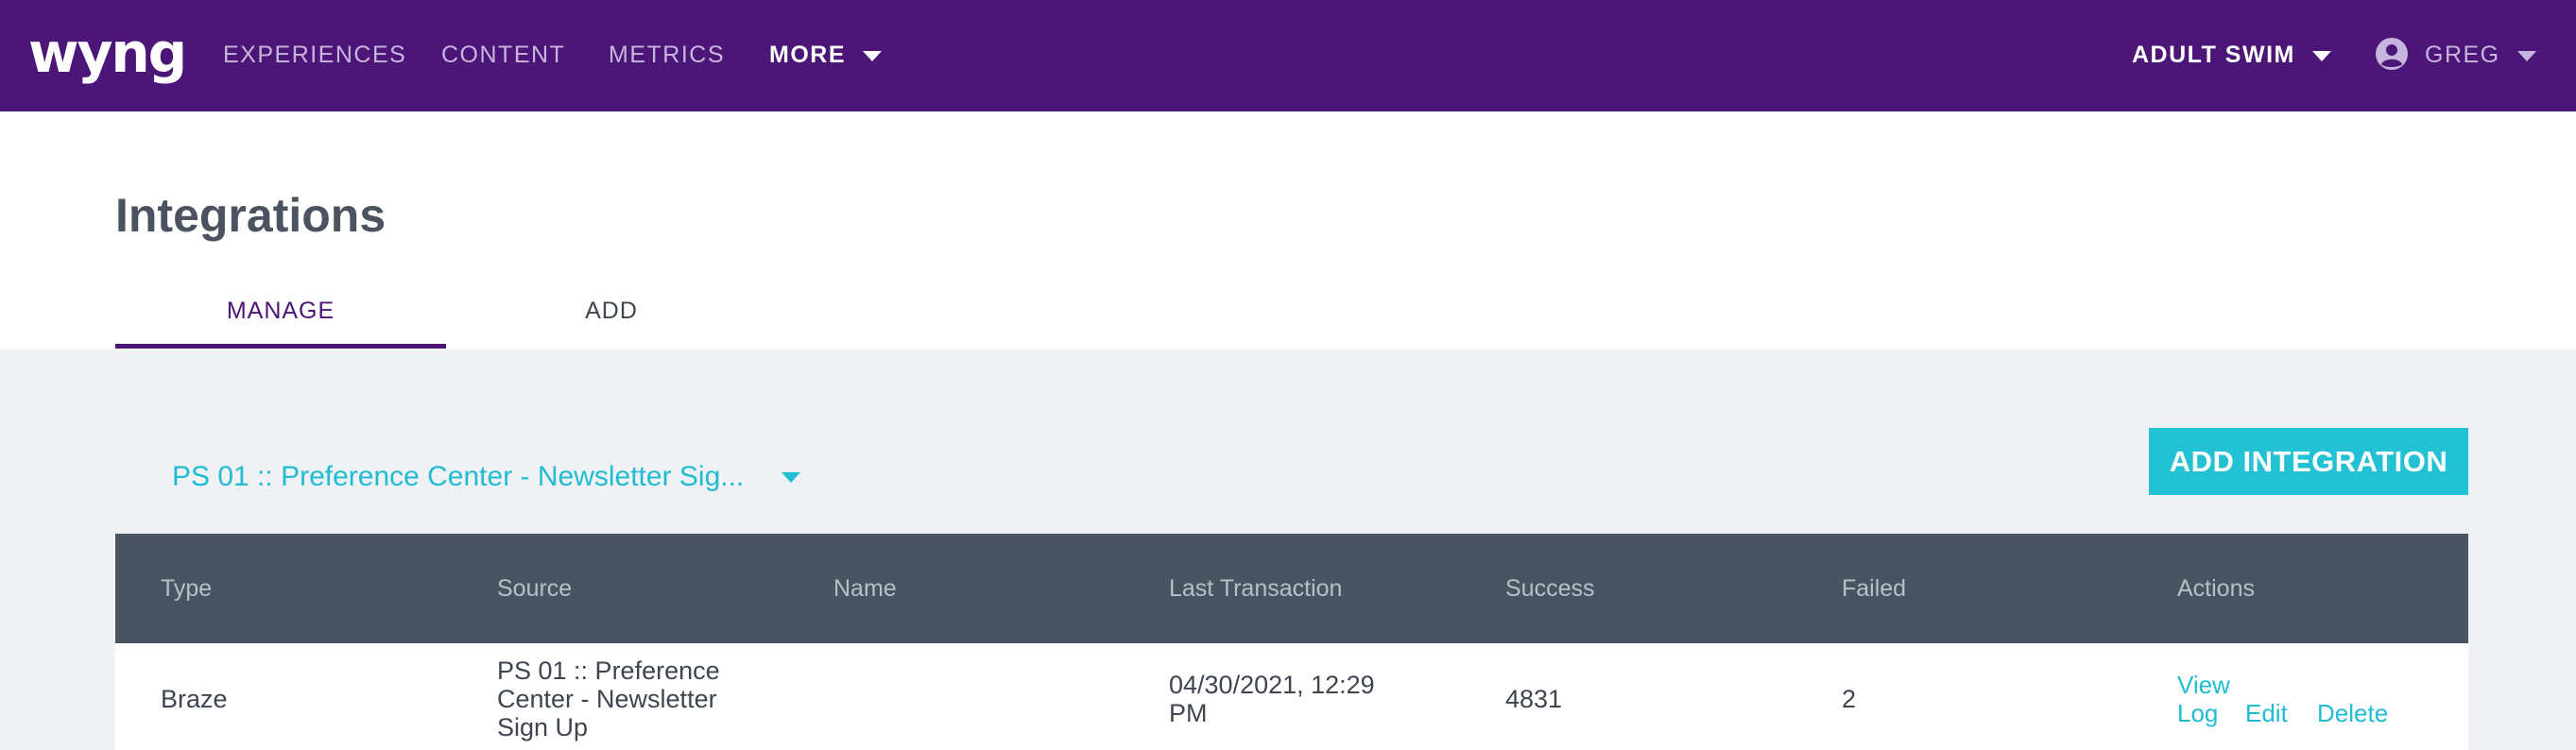  Describe the element at coordinates (280, 320) in the screenshot. I see `tab-manage: MANAGE` at that location.